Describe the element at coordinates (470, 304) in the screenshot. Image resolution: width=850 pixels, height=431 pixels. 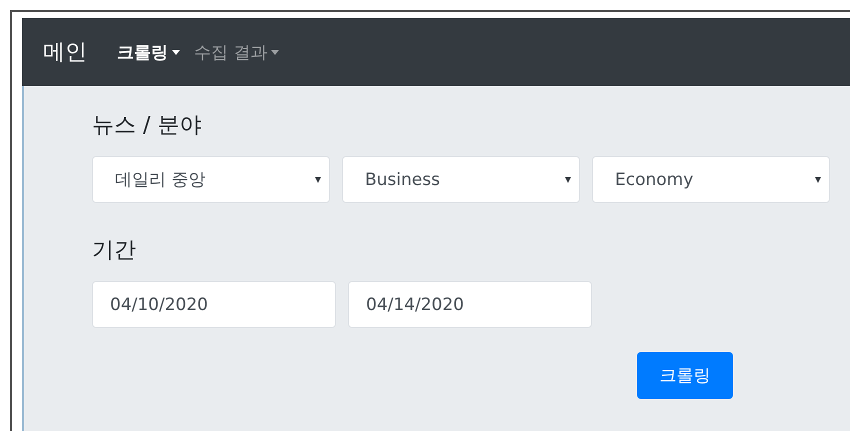
I see `date-field: 04/14/2020` at that location.